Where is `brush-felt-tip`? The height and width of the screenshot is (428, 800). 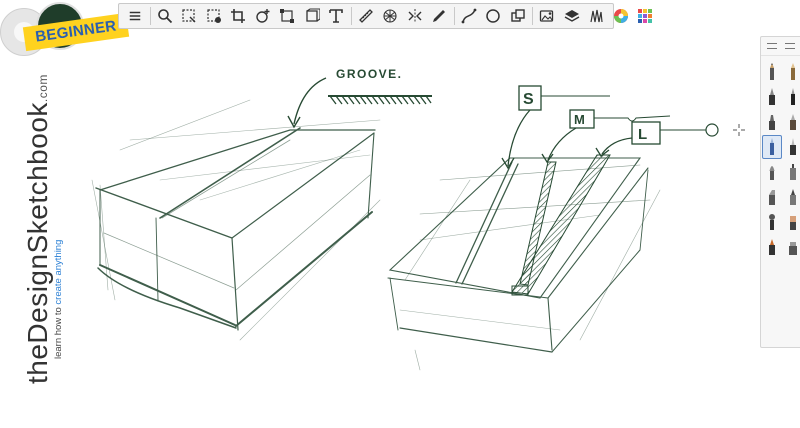
brush-felt-tip is located at coordinates (791, 122).